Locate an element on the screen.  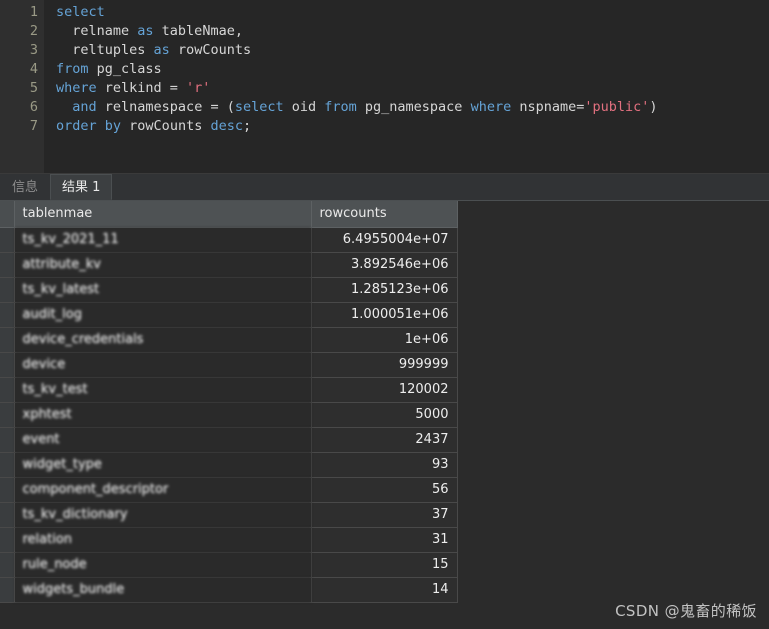
cell-rowcounts: 3.892546e+06 is located at coordinates (384, 265).